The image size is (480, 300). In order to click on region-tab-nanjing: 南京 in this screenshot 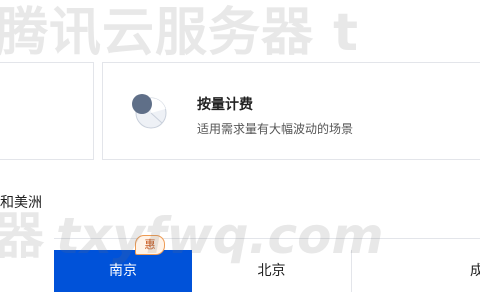, I will do `click(123, 271)`.